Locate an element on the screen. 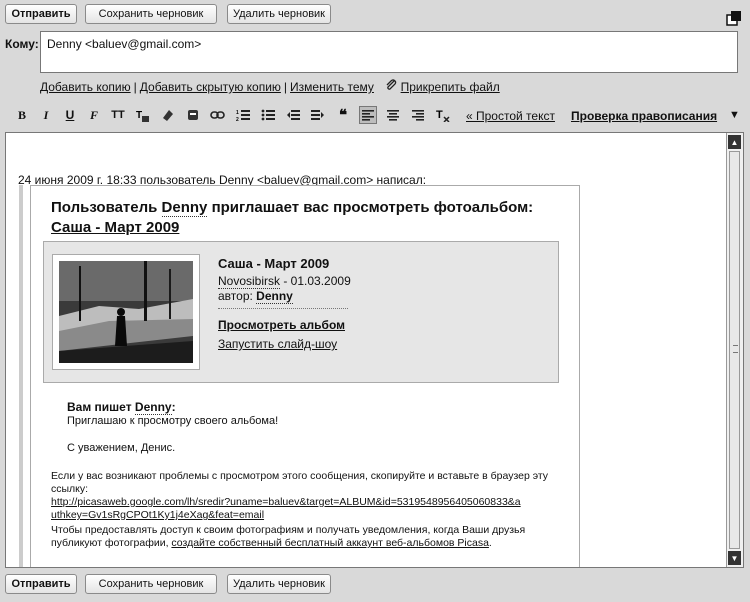 This screenshot has height=602, width=750. delete-draft-button-bottom: Удалить черновик is located at coordinates (279, 584).